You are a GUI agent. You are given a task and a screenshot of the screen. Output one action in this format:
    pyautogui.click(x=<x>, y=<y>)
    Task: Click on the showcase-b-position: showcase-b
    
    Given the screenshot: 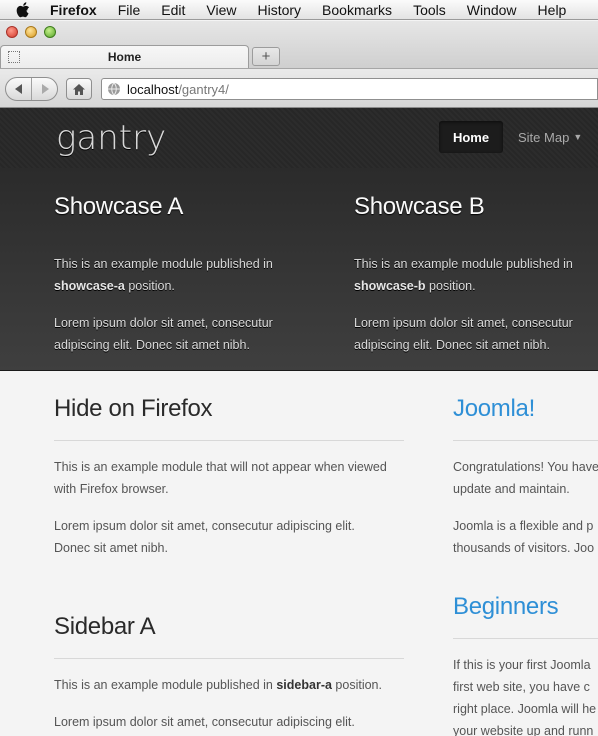 What is the action you would take?
    pyautogui.click(x=390, y=286)
    